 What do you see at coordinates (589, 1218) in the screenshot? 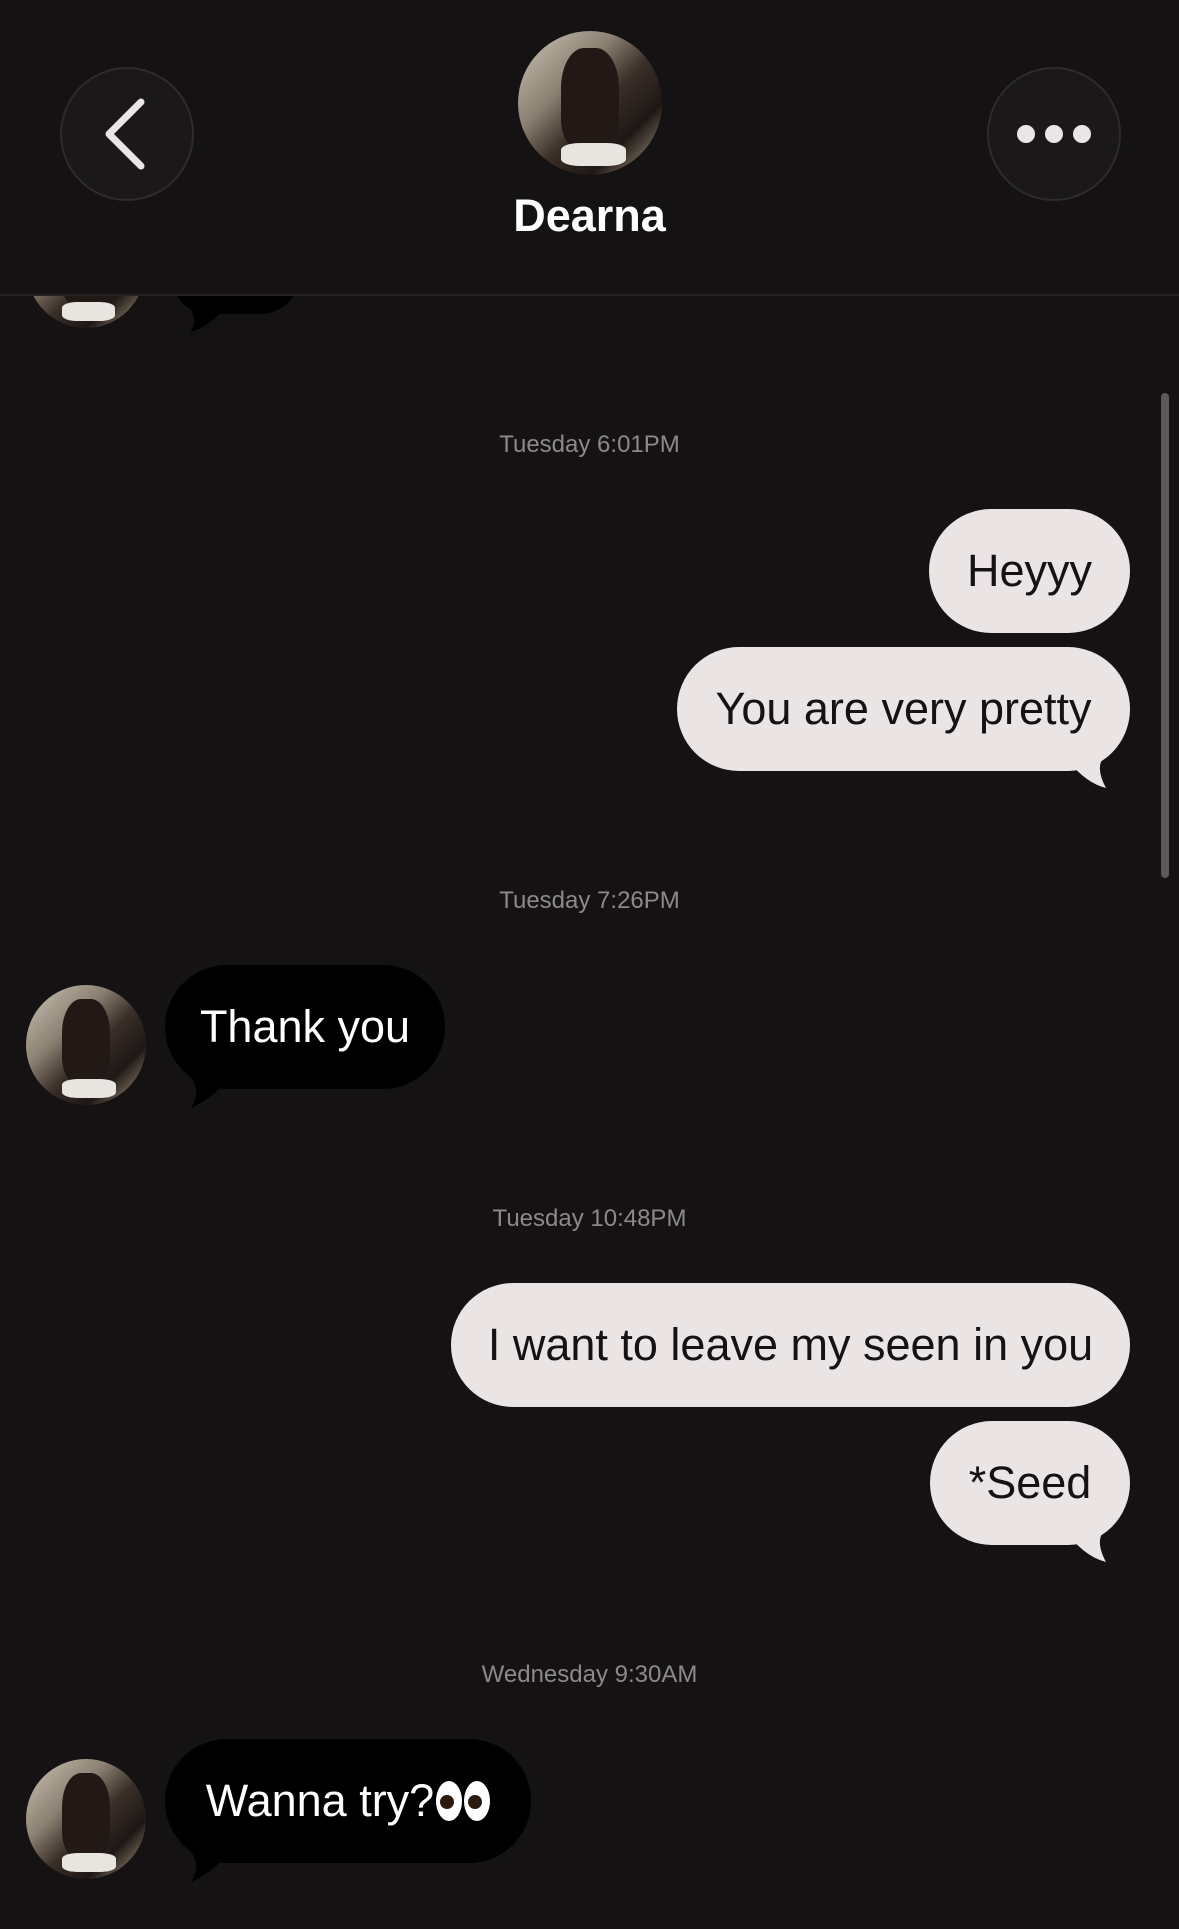
I see `timestamp: Tuesday 10:48PM` at bounding box center [589, 1218].